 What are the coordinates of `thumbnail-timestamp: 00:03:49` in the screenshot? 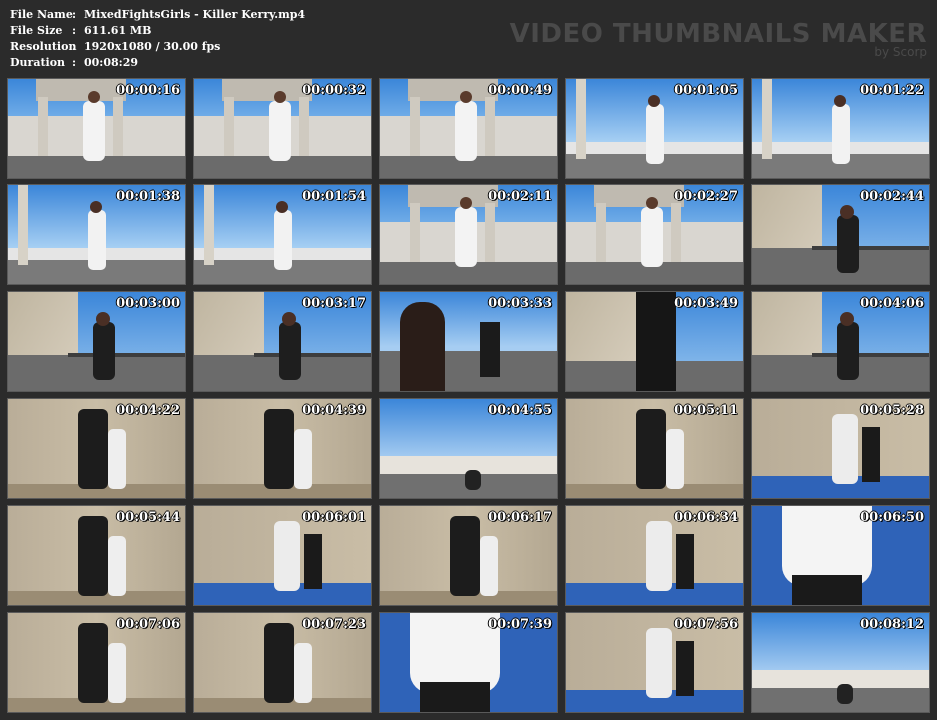 It's located at (706, 303).